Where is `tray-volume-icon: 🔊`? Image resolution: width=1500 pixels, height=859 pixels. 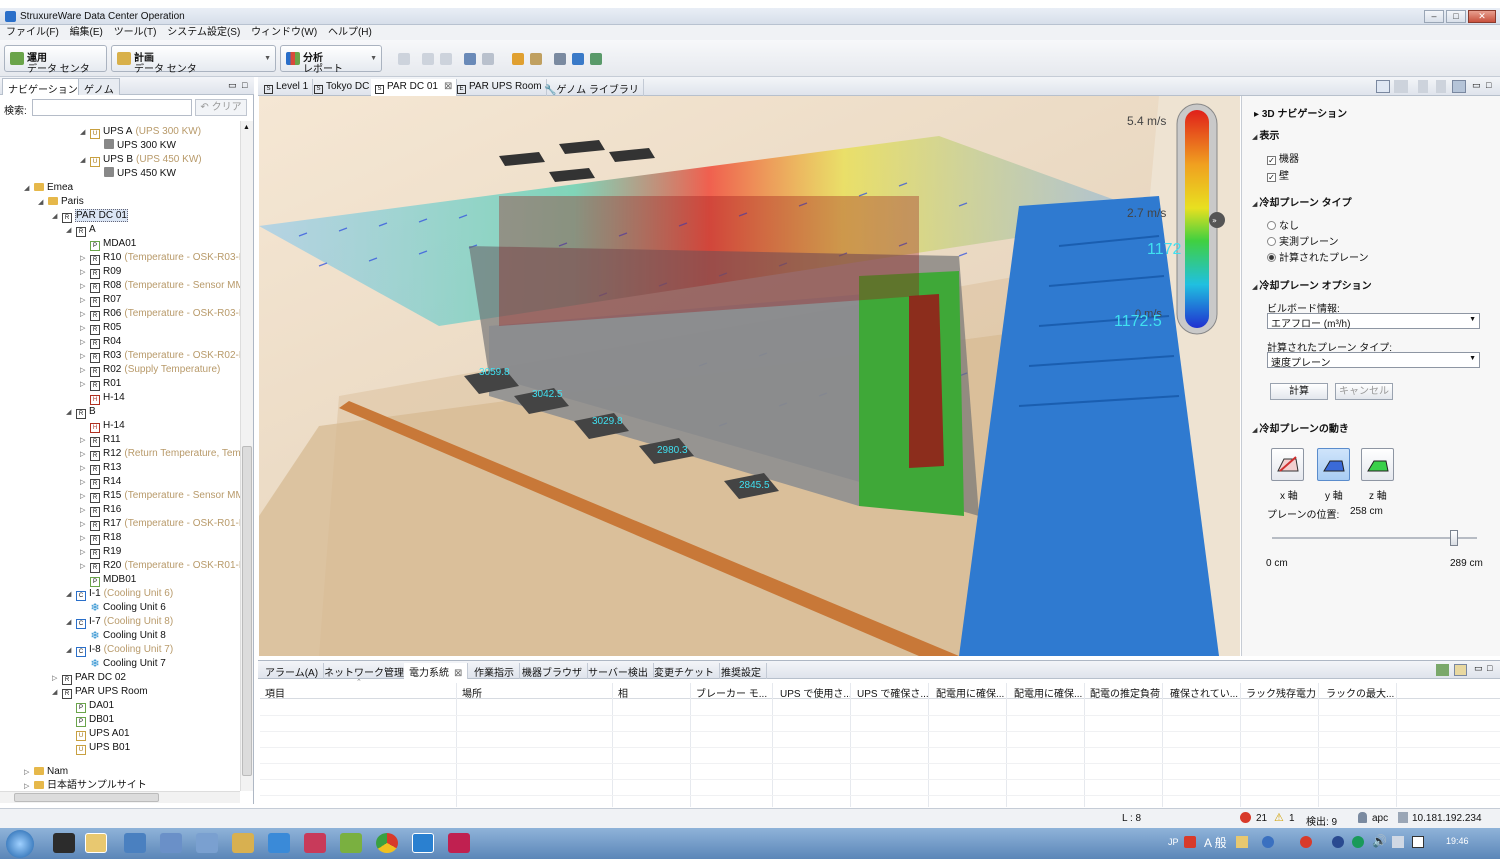
tray-volume-icon: 🔊 is located at coordinates (1379, 841).